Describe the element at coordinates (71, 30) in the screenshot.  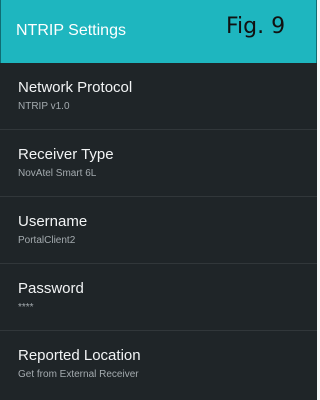
I see `page-title: NTRIP Settings` at that location.